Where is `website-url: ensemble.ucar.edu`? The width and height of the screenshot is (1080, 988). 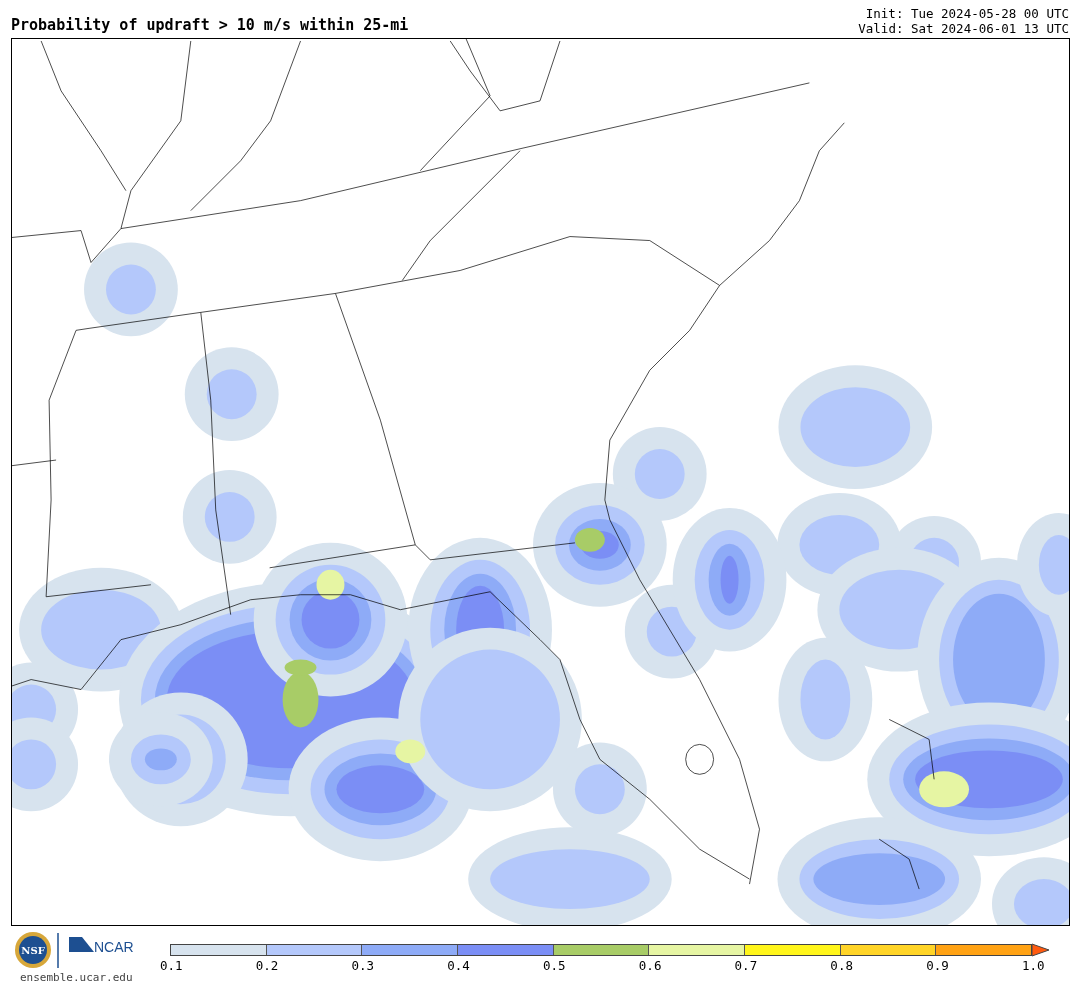 website-url: ensemble.ucar.edu is located at coordinates (77, 978).